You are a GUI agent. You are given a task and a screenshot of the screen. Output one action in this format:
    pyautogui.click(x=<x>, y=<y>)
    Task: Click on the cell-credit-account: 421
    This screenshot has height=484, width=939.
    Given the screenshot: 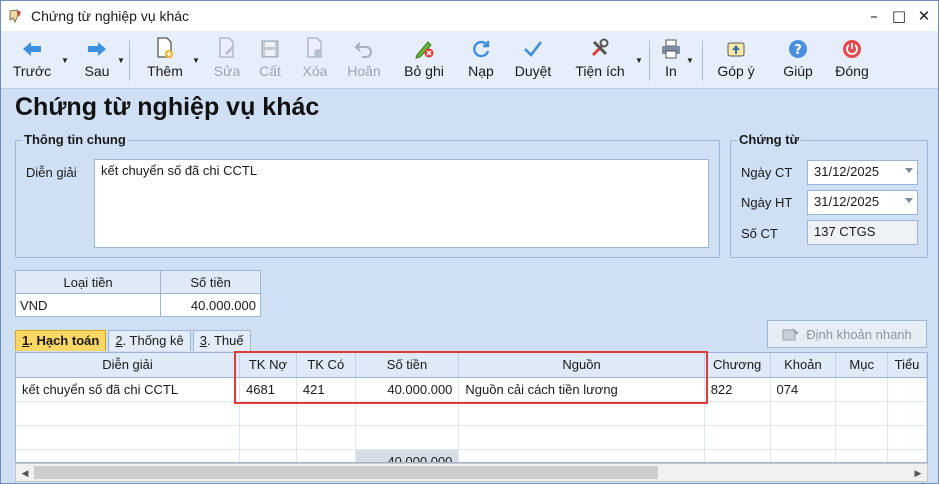 What is the action you would take?
    pyautogui.click(x=326, y=389)
    